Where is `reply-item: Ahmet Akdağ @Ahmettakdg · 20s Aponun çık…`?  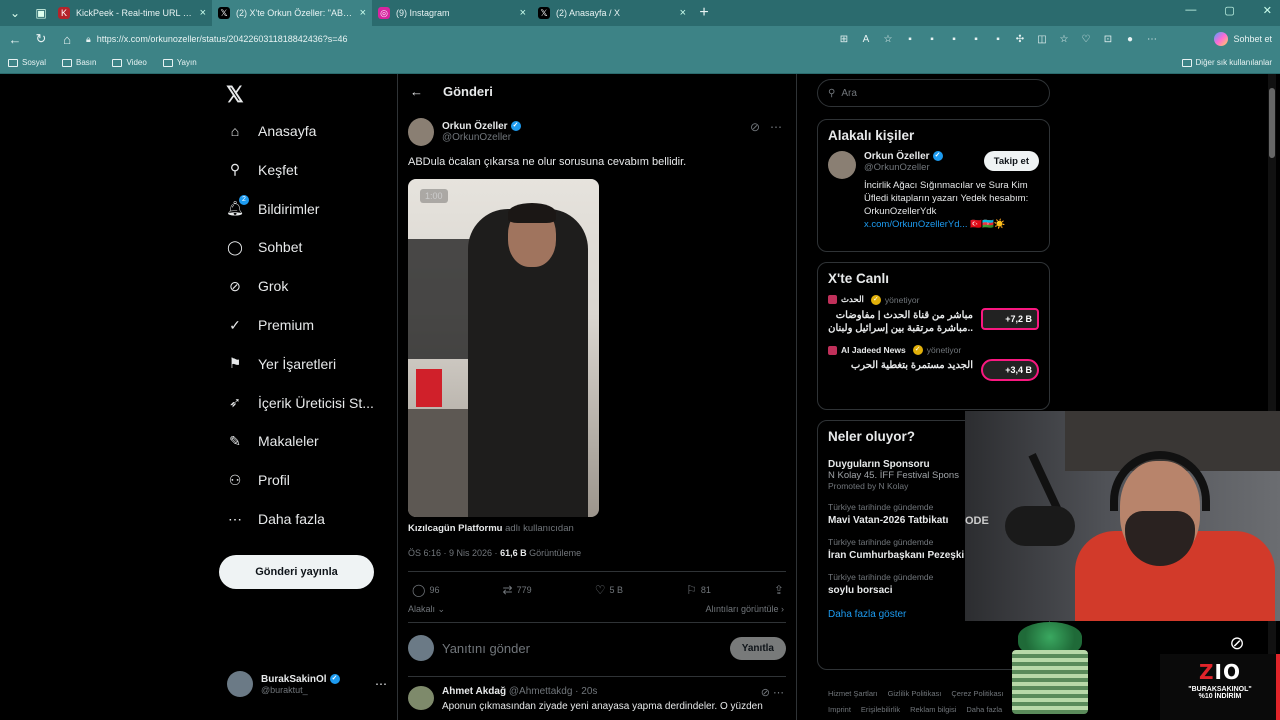
reply-item: Ahmet Akdağ @Ahmettakdg · 20s Aponun çık… is located at coordinates (597, 699).